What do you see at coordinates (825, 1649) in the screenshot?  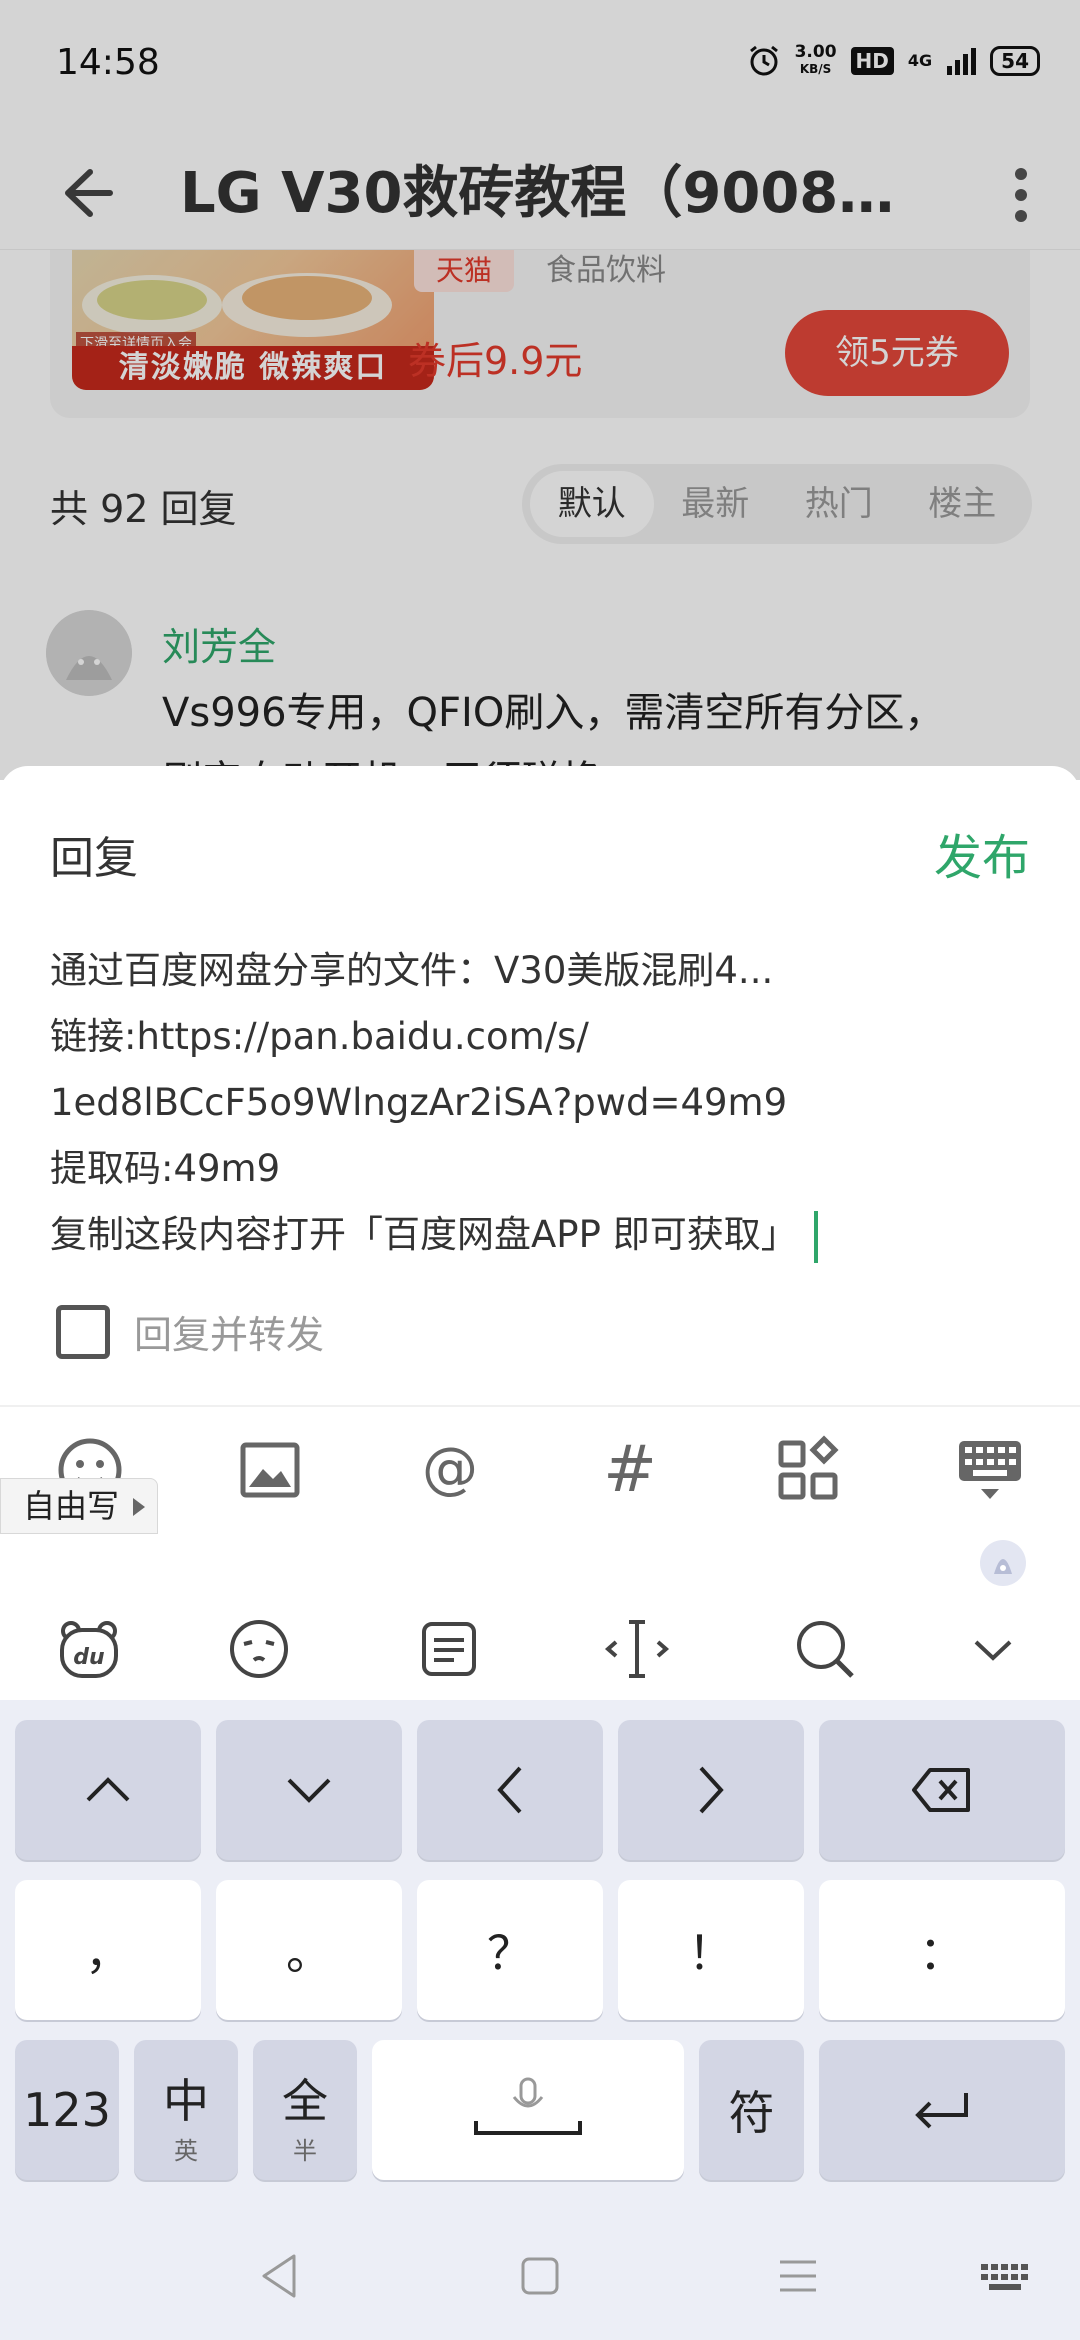 I see `search-icon` at bounding box center [825, 1649].